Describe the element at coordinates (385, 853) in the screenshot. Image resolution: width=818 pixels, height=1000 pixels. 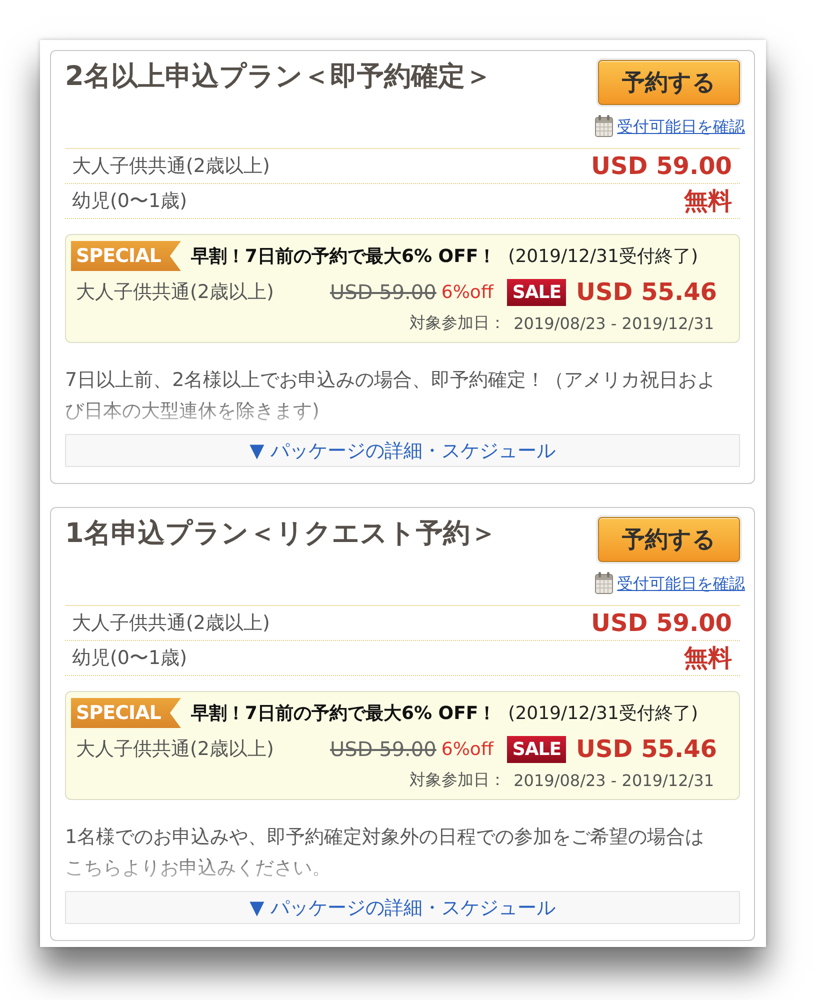
I see `plan-description: 1名様でのお申込みや、即予約確定対象外の日程での参加をご希望の場合は こちらよりお申込みください。` at that location.